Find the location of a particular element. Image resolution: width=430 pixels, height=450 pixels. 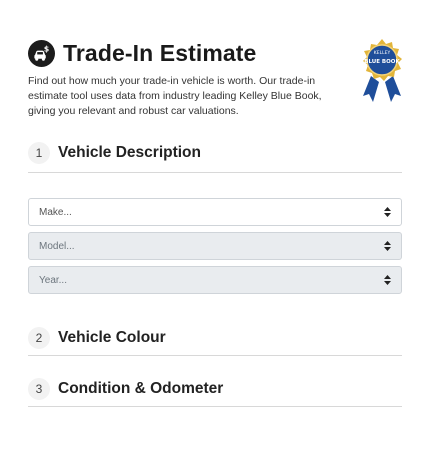

section-title: Condition & Odometer is located at coordinates (141, 388).